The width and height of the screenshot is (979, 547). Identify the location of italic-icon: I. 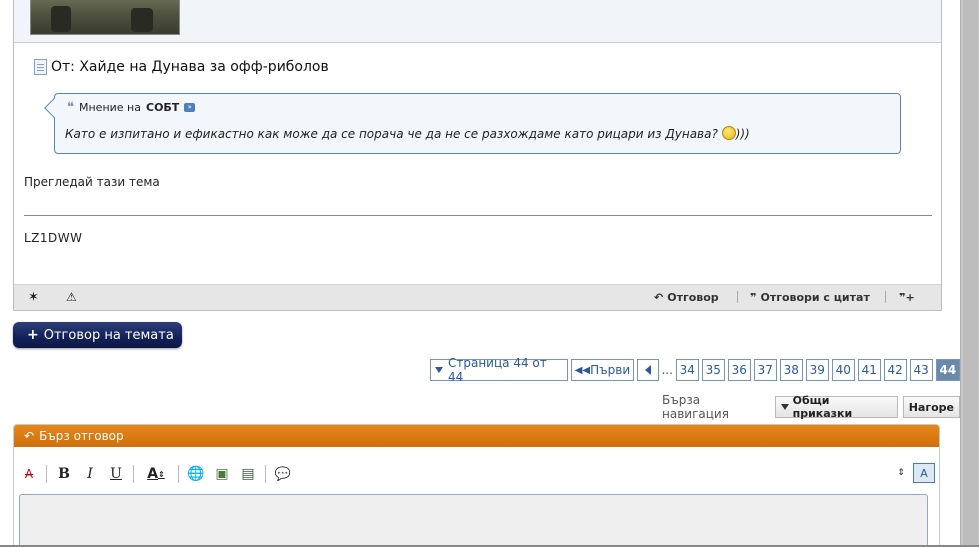
(90, 474).